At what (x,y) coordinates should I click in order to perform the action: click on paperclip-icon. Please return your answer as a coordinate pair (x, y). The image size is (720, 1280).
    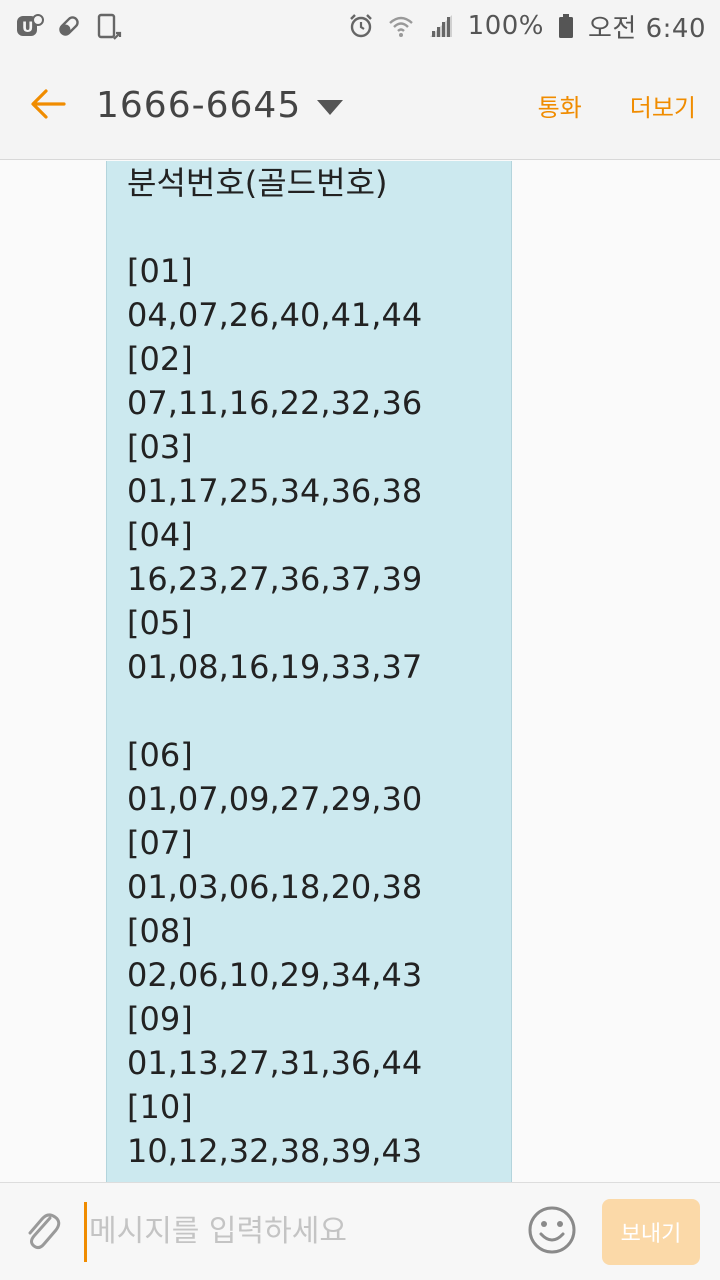
    Looking at the image, I should click on (42, 1232).